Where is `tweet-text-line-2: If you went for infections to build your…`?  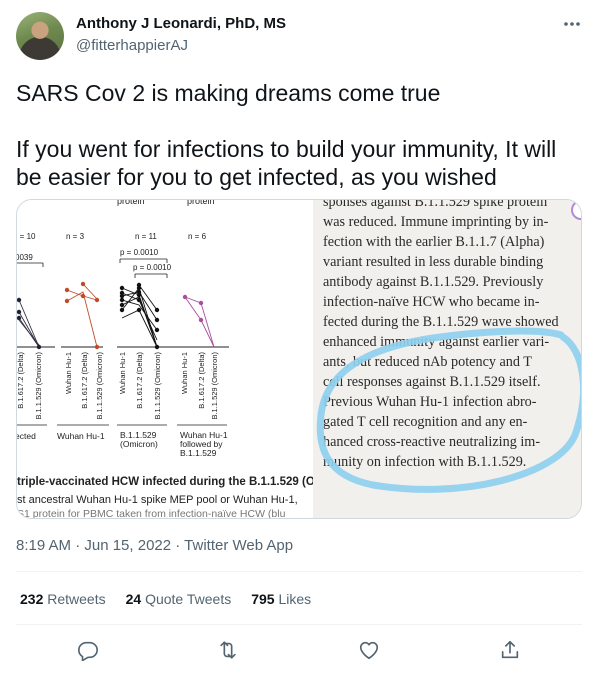
tweet-text-line-2: If you went for infections to build your… is located at coordinates (286, 163).